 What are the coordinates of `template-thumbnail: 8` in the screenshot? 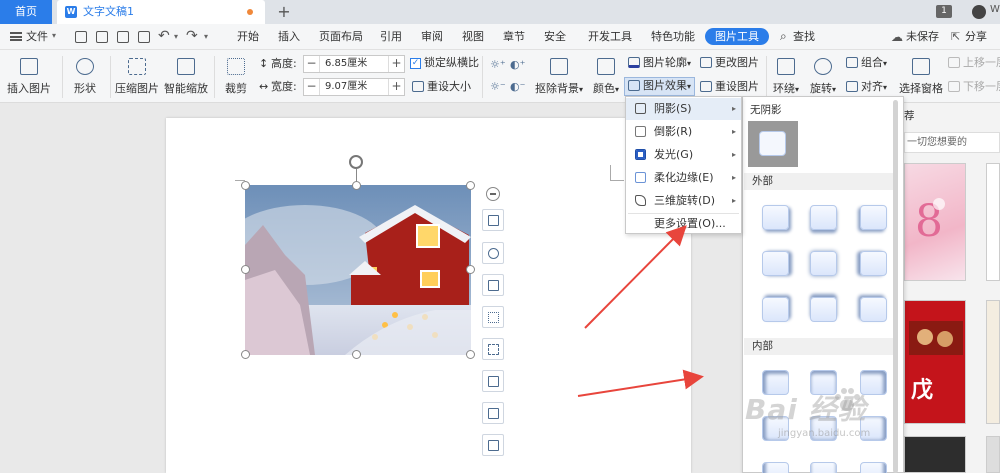 It's located at (935, 222).